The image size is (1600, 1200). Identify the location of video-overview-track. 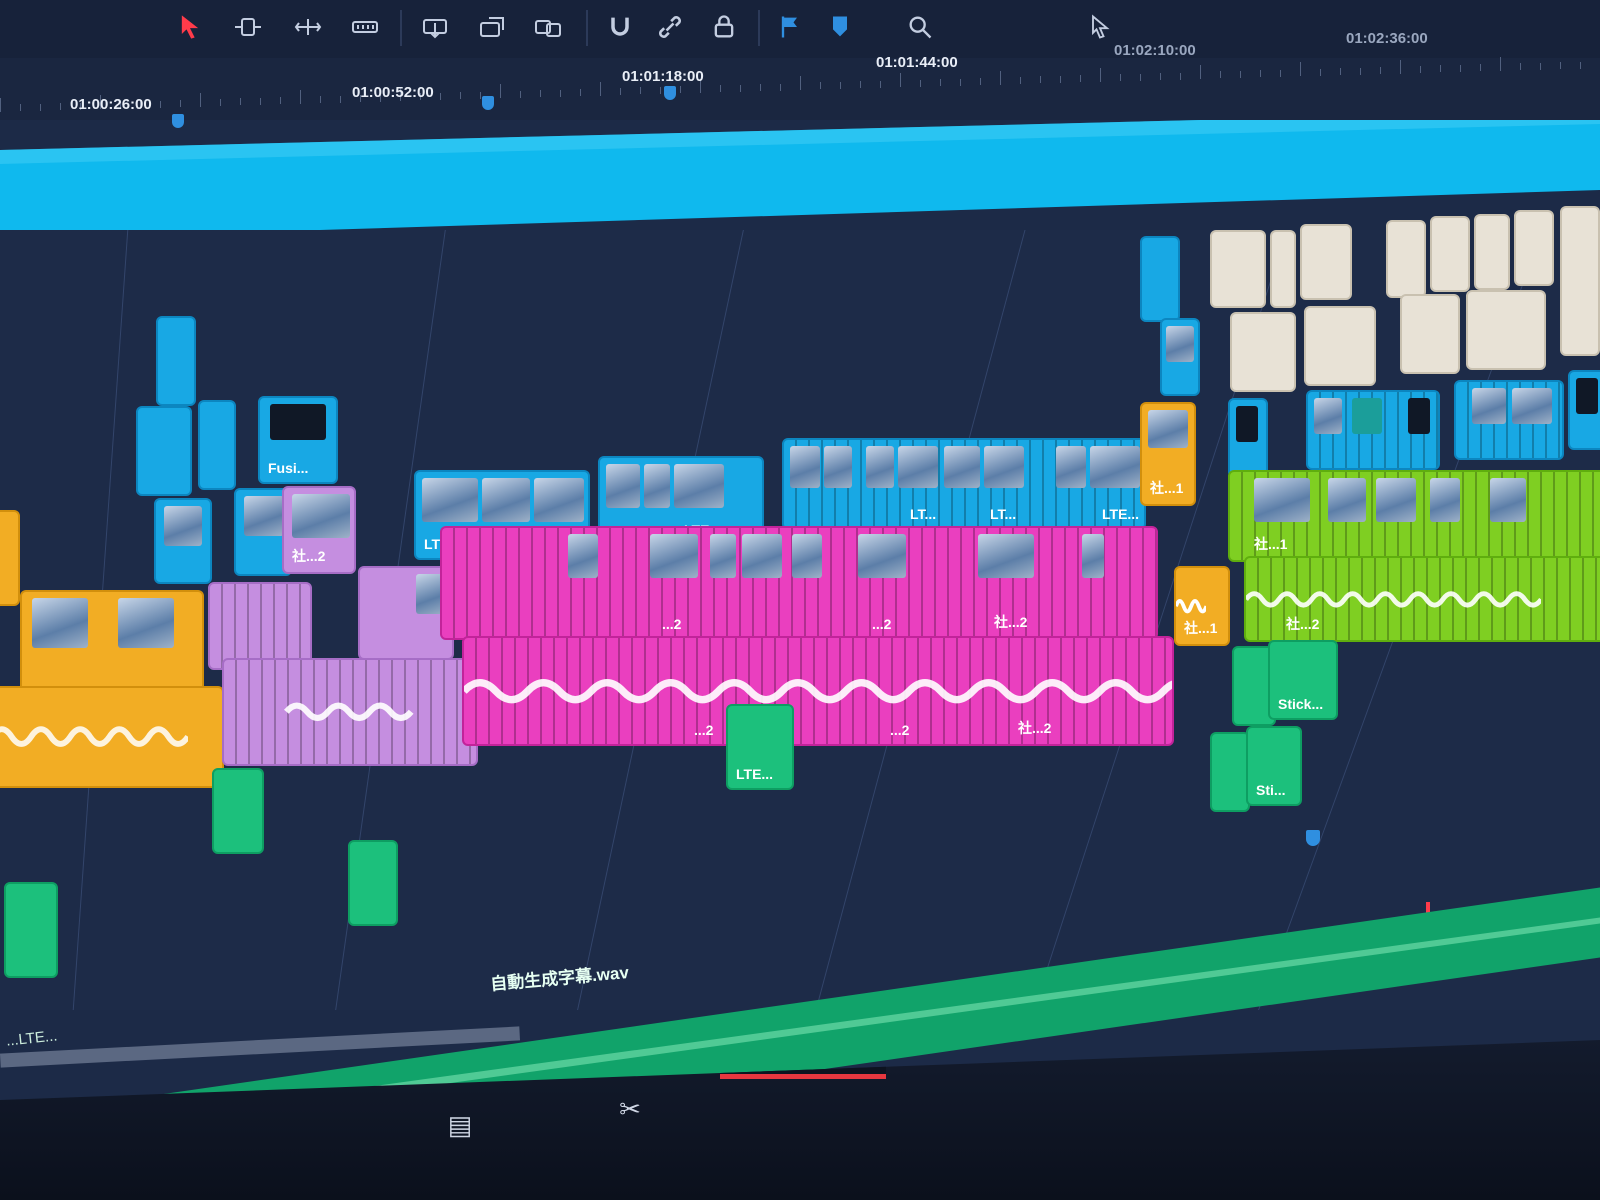
(800, 175).